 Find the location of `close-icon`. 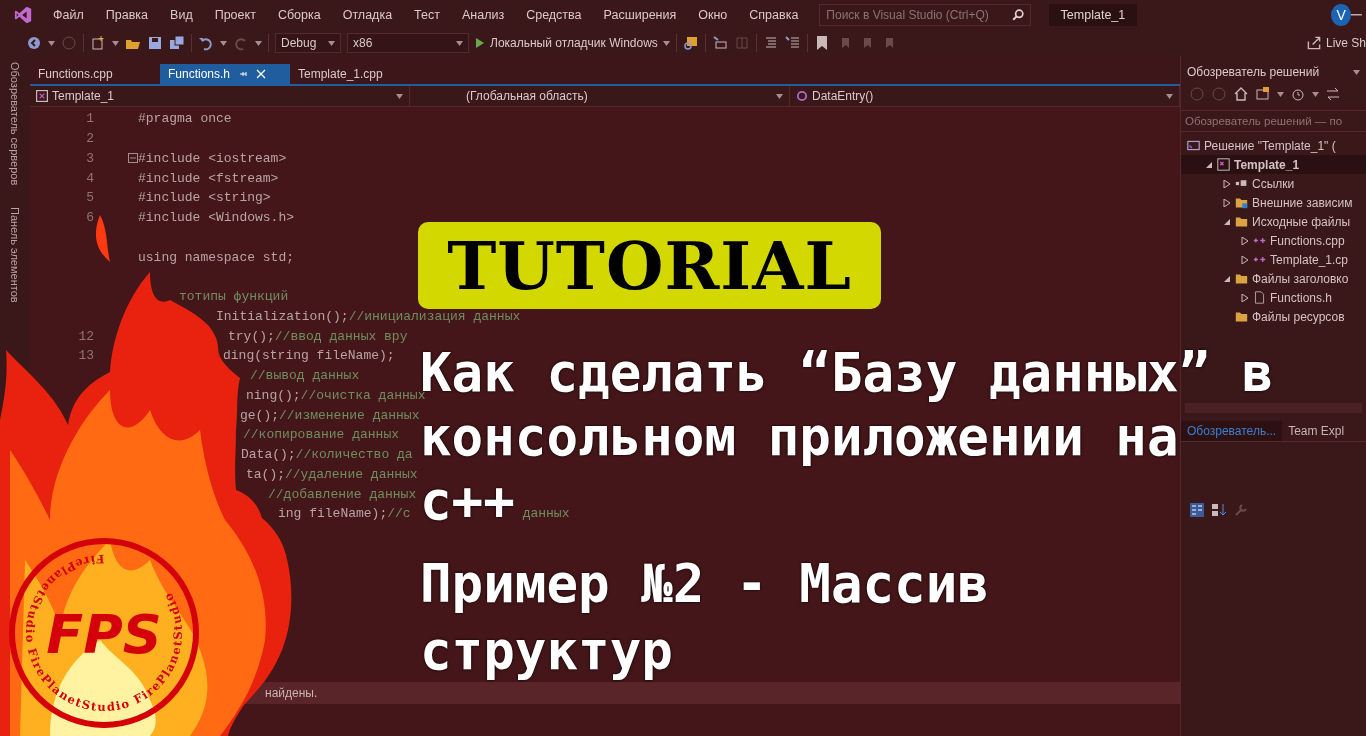

close-icon is located at coordinates (261, 74).